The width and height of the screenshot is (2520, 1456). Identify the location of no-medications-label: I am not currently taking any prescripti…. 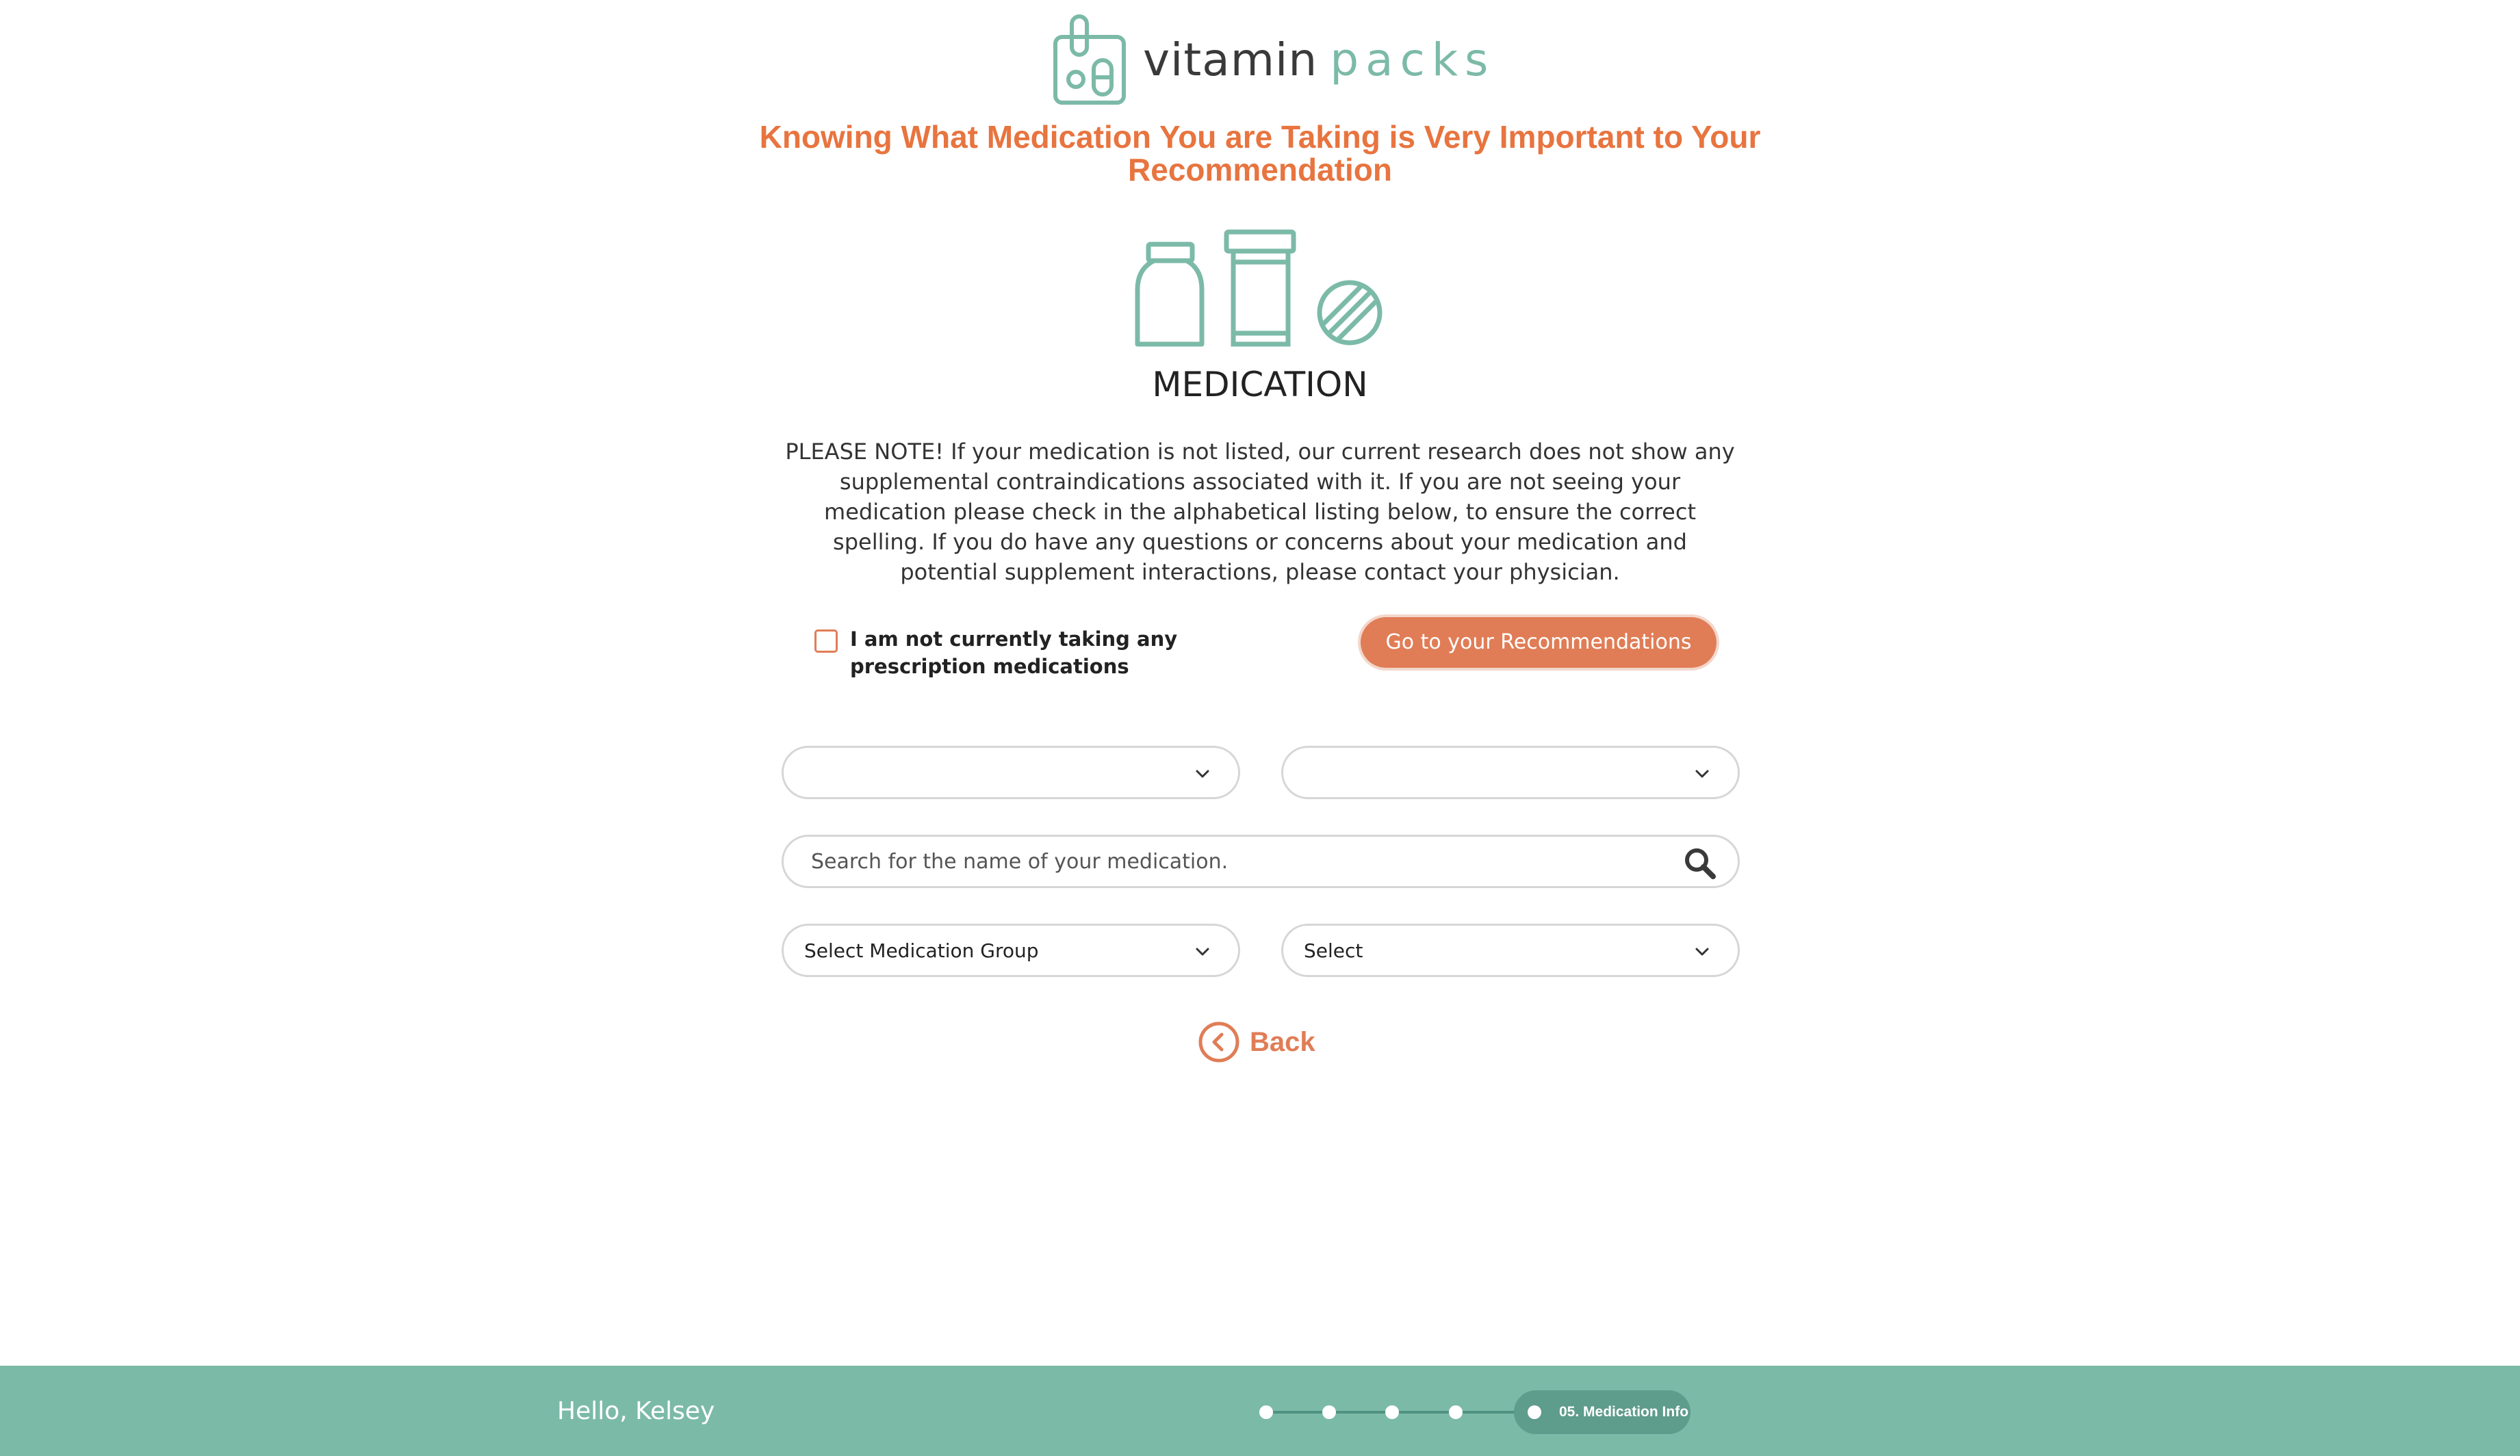
(1078, 652).